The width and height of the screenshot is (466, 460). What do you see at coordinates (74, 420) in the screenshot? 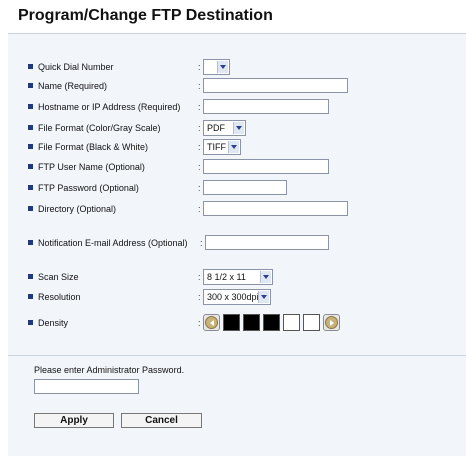
I see `apply-button: Apply` at bounding box center [74, 420].